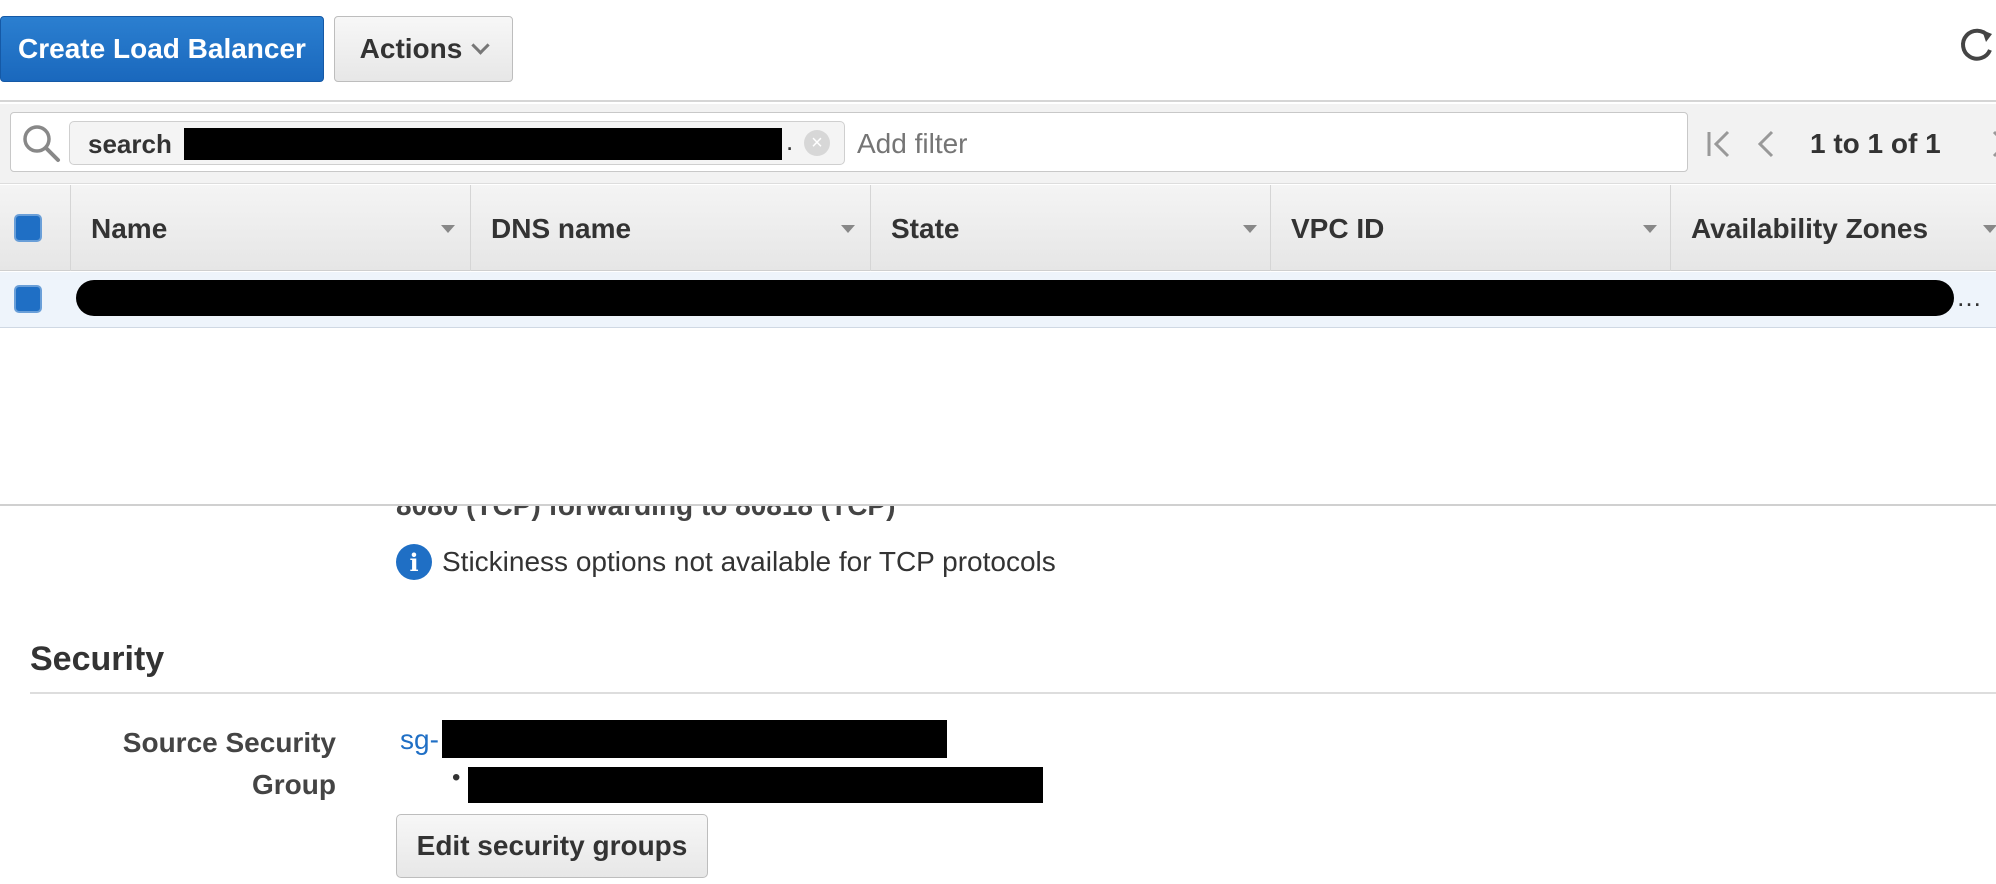 Image resolution: width=1996 pixels, height=884 pixels. I want to click on actions-dropdown-button: Actions, so click(423, 49).